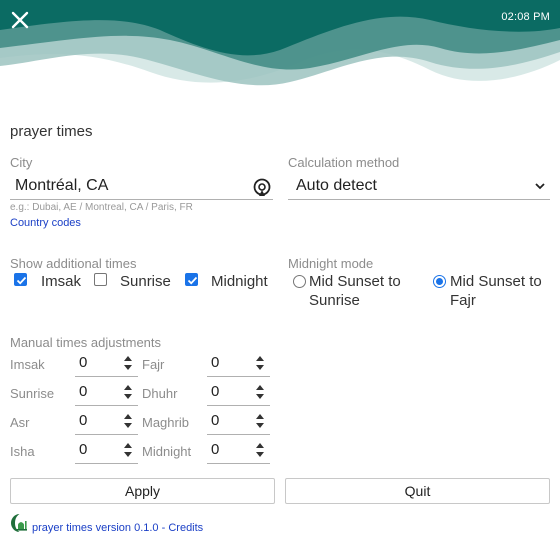 This screenshot has width=560, height=550. I want to click on version-link: prayer times version 0.1.0, so click(95, 528).